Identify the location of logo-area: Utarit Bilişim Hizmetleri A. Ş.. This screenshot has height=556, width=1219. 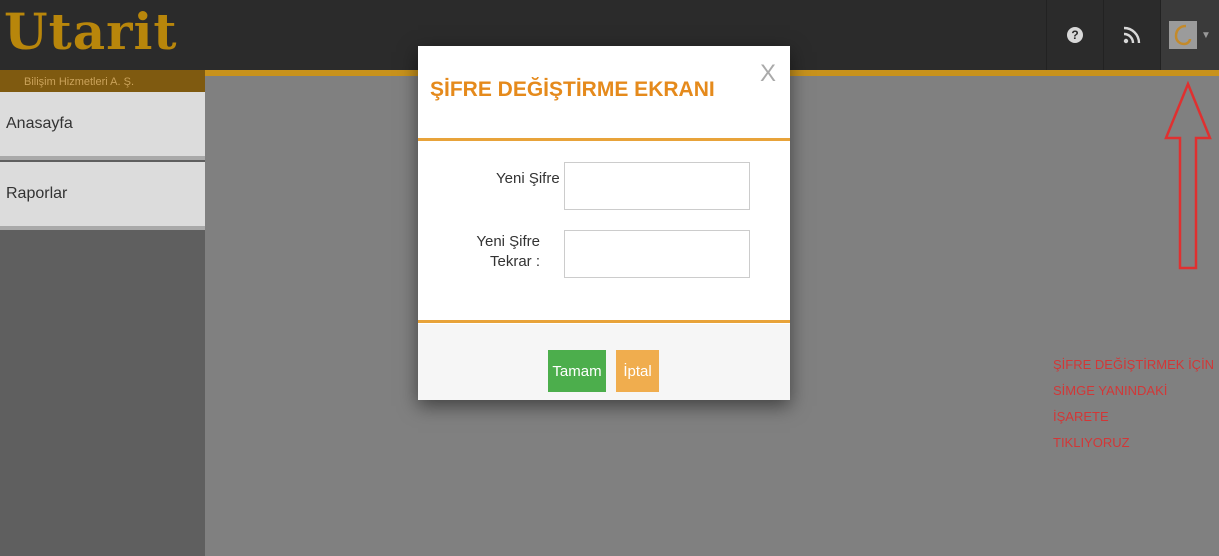
(102, 46).